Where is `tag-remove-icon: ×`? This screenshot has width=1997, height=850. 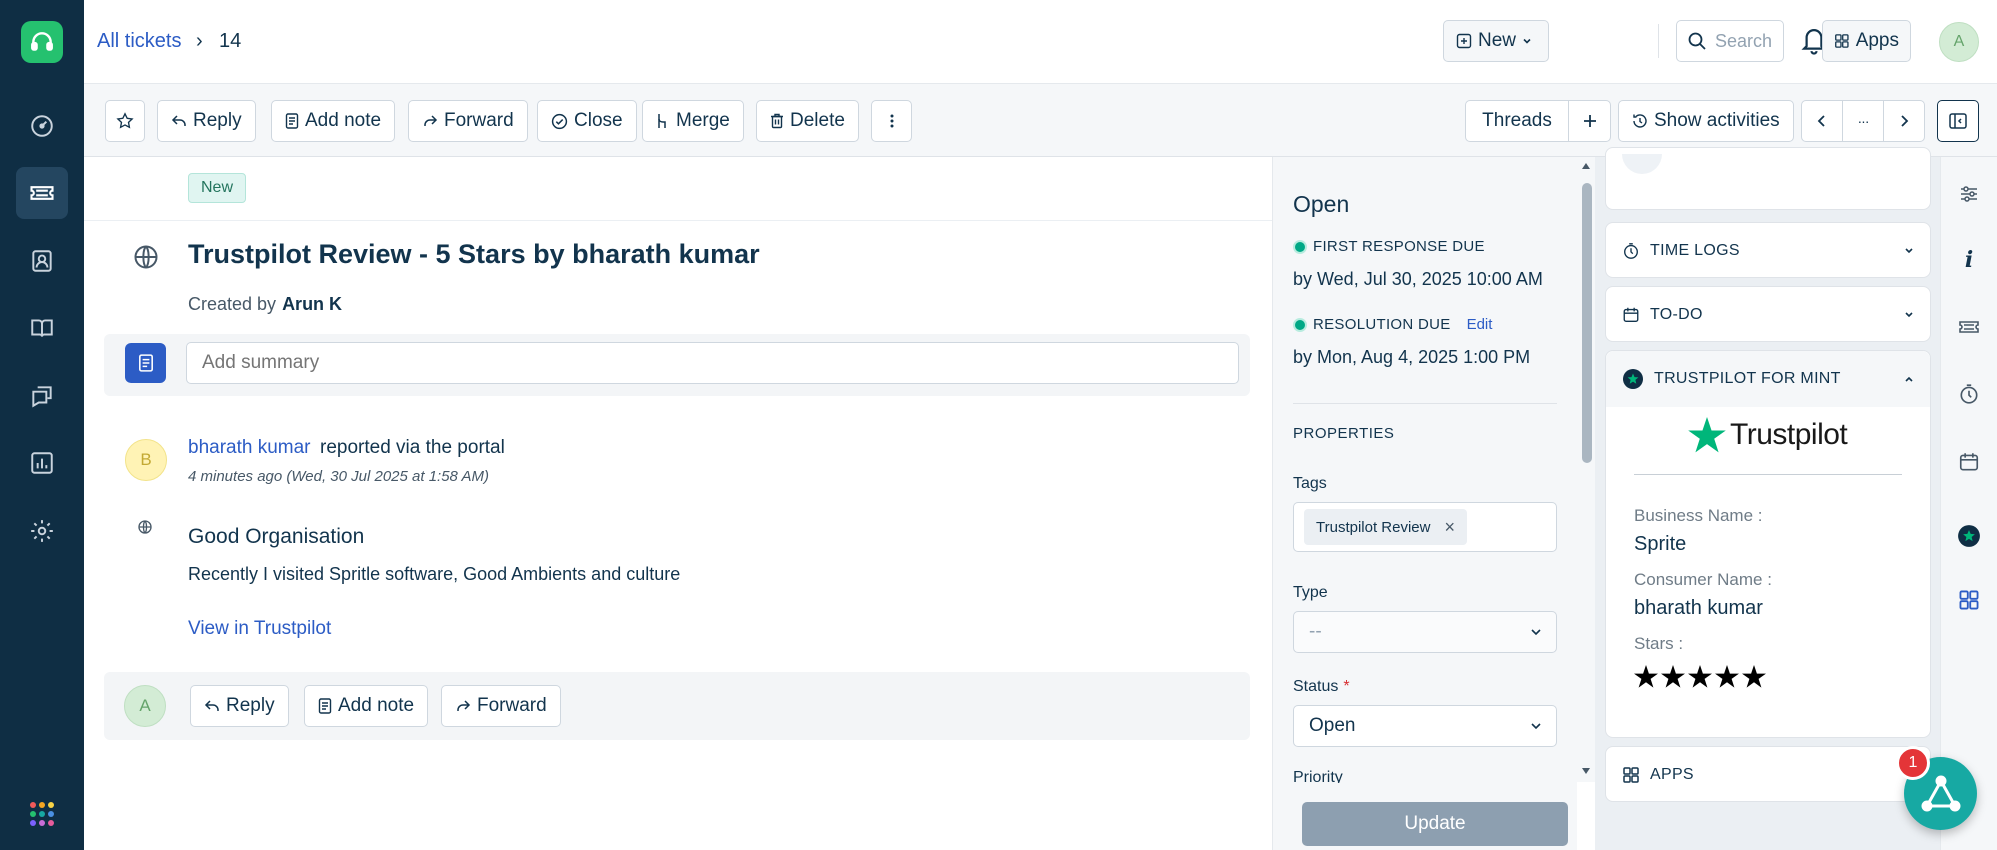
tag-remove-icon: × is located at coordinates (1449, 527).